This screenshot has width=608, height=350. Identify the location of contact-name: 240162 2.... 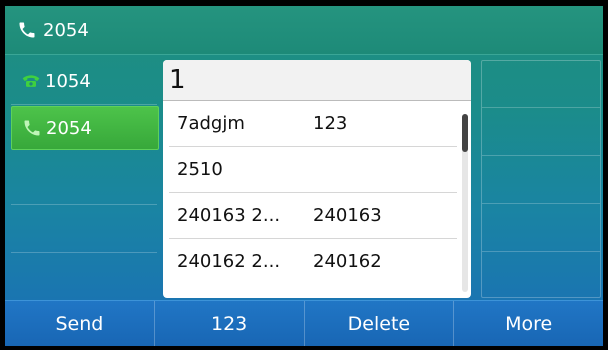
(229, 261).